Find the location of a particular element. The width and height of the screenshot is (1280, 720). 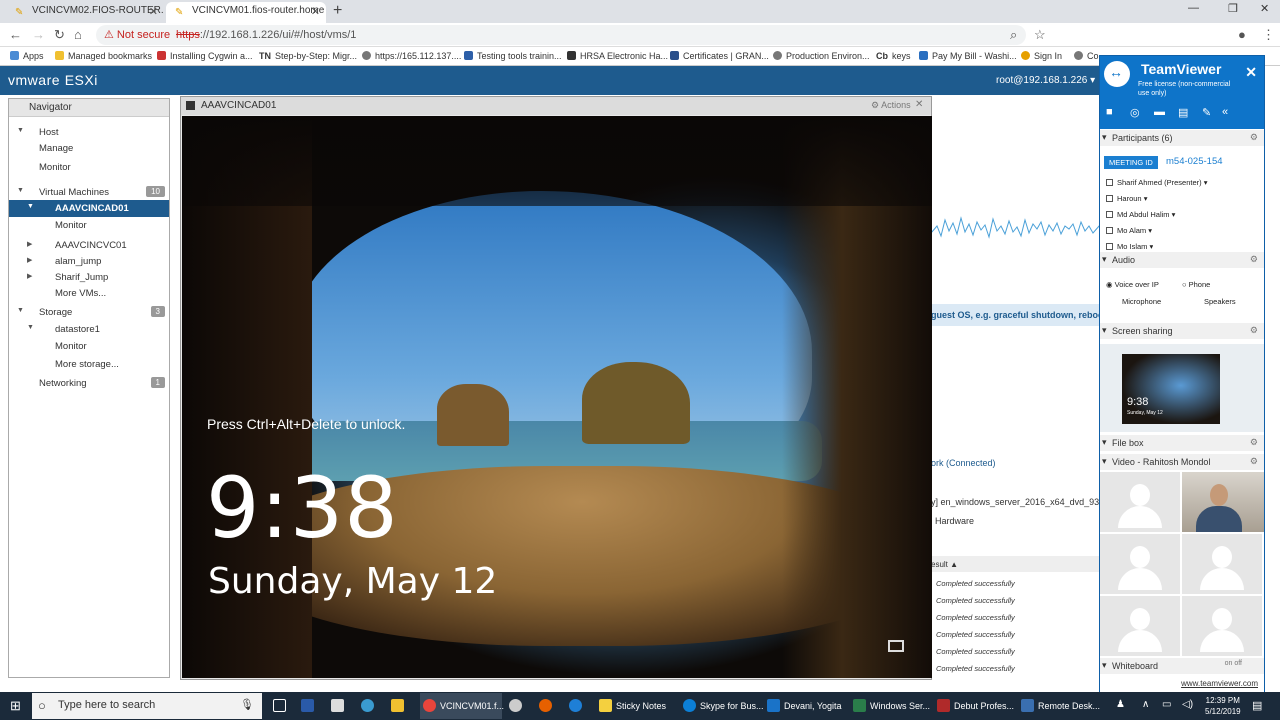

chat-icon: ▬ is located at coordinates (1159, 112).